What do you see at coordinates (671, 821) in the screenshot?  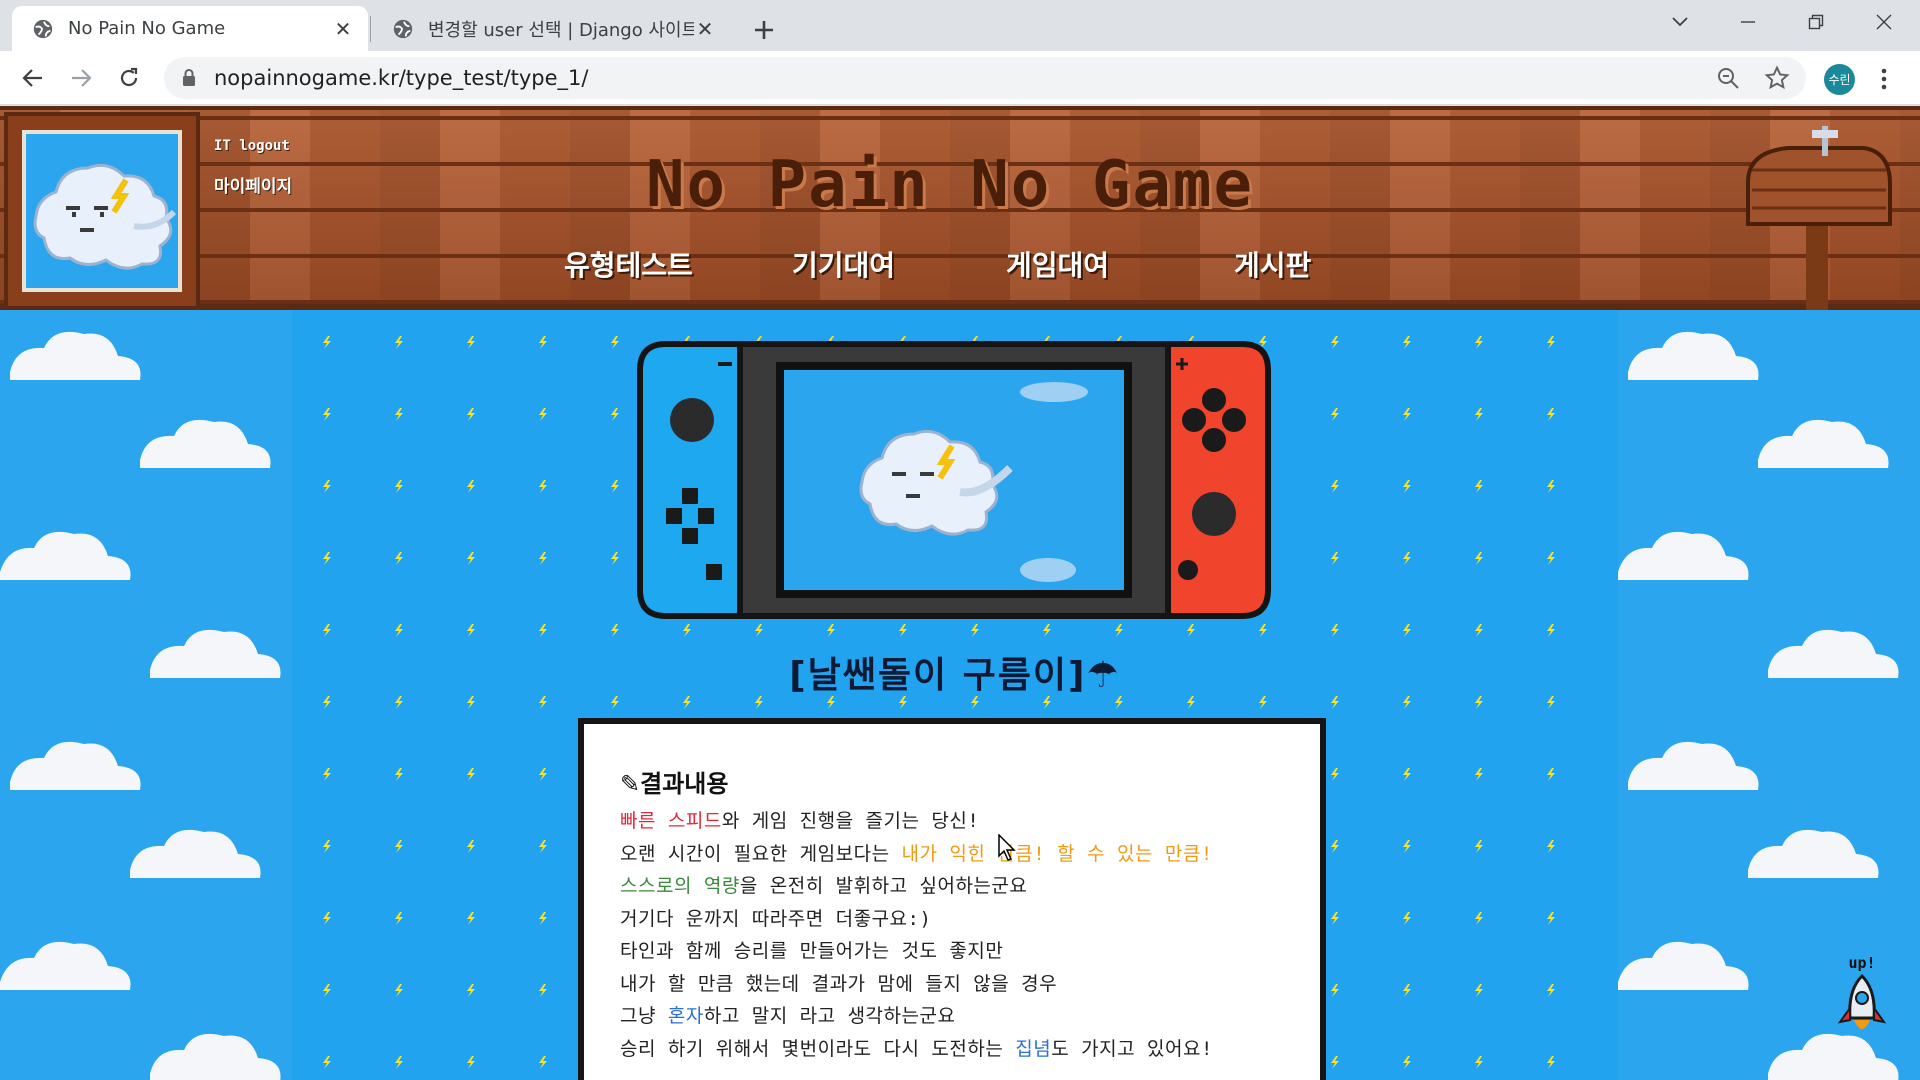 I see `highlight-text: 빠른 스피드` at bounding box center [671, 821].